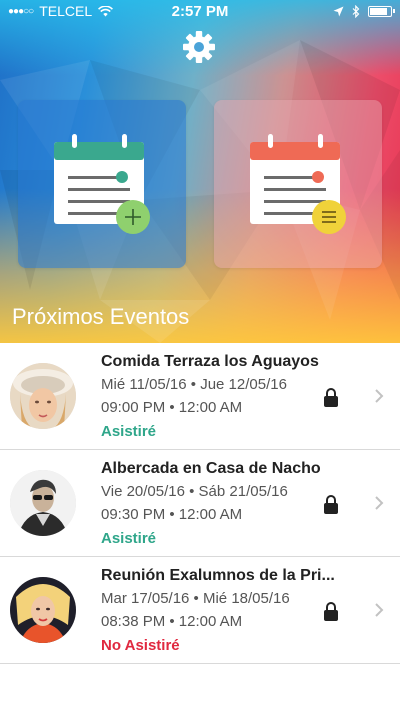 The image size is (400, 712). Describe the element at coordinates (172, 621) in the screenshot. I see `event-times: 08:38 PM • 12:00 AM` at that location.